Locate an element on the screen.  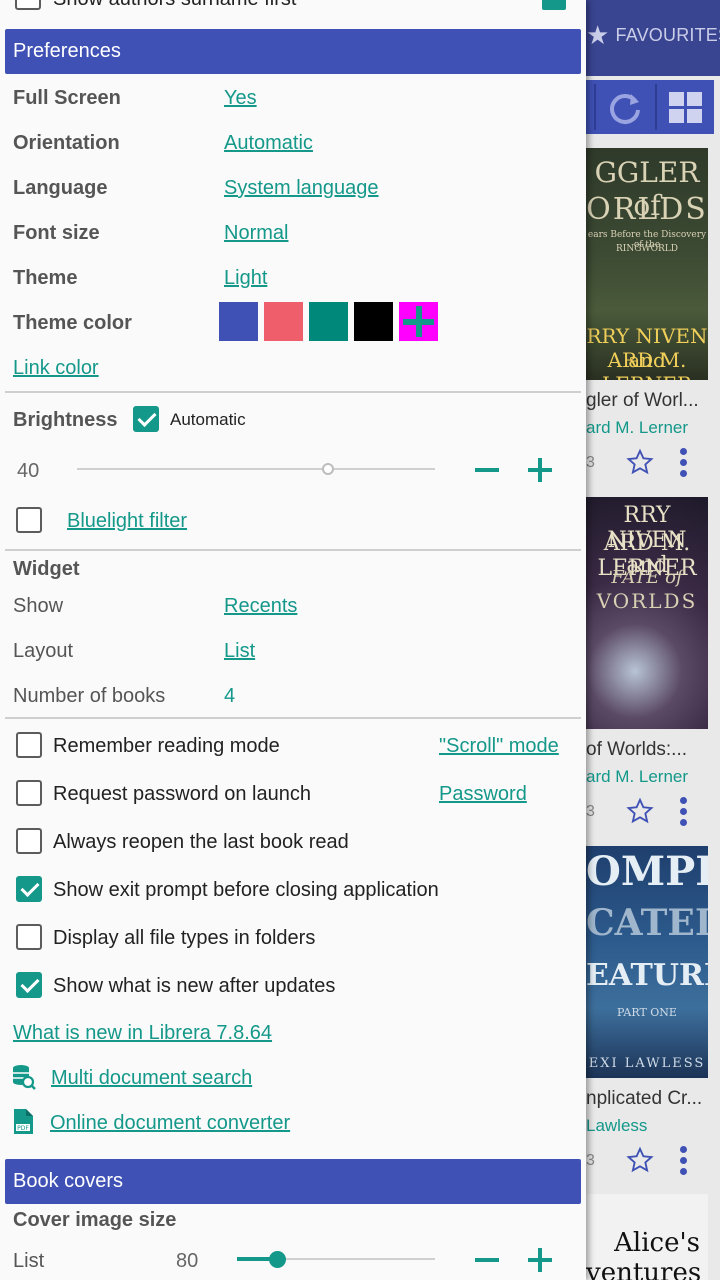
font-size-value: Normal is located at coordinates (256, 233).